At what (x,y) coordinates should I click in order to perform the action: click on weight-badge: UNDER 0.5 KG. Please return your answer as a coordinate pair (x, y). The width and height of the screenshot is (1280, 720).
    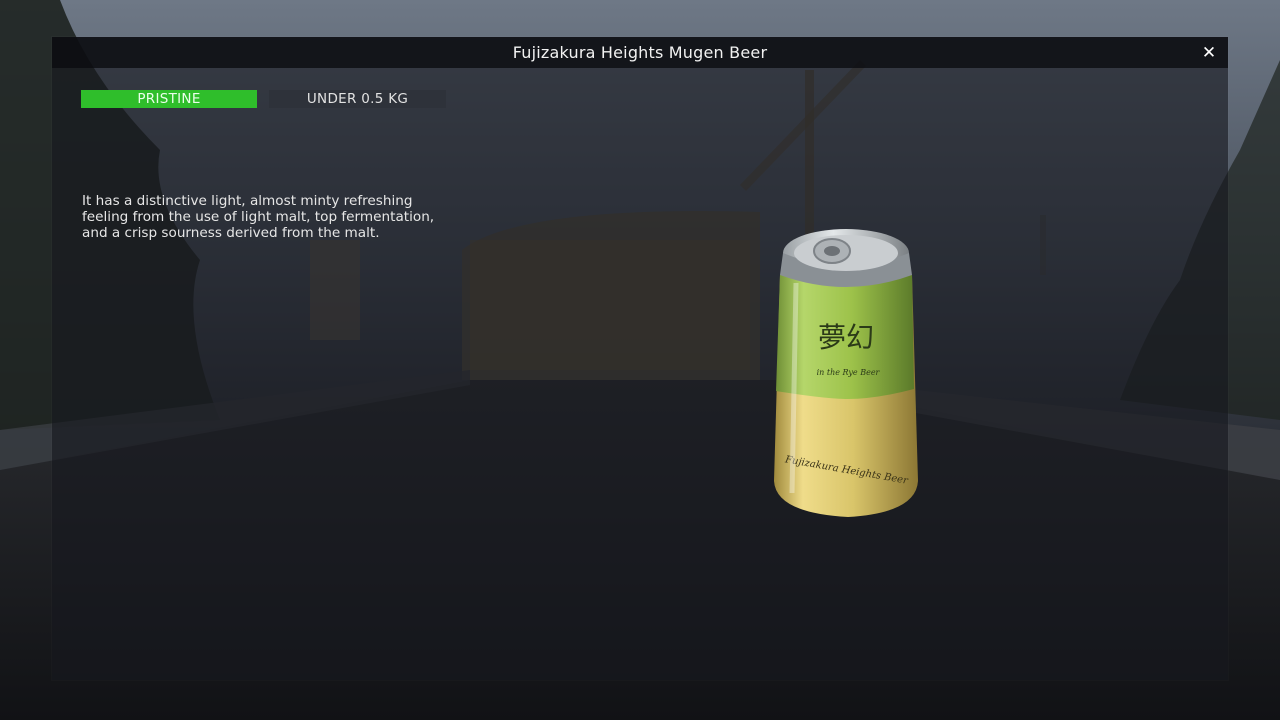
    Looking at the image, I should click on (357, 99).